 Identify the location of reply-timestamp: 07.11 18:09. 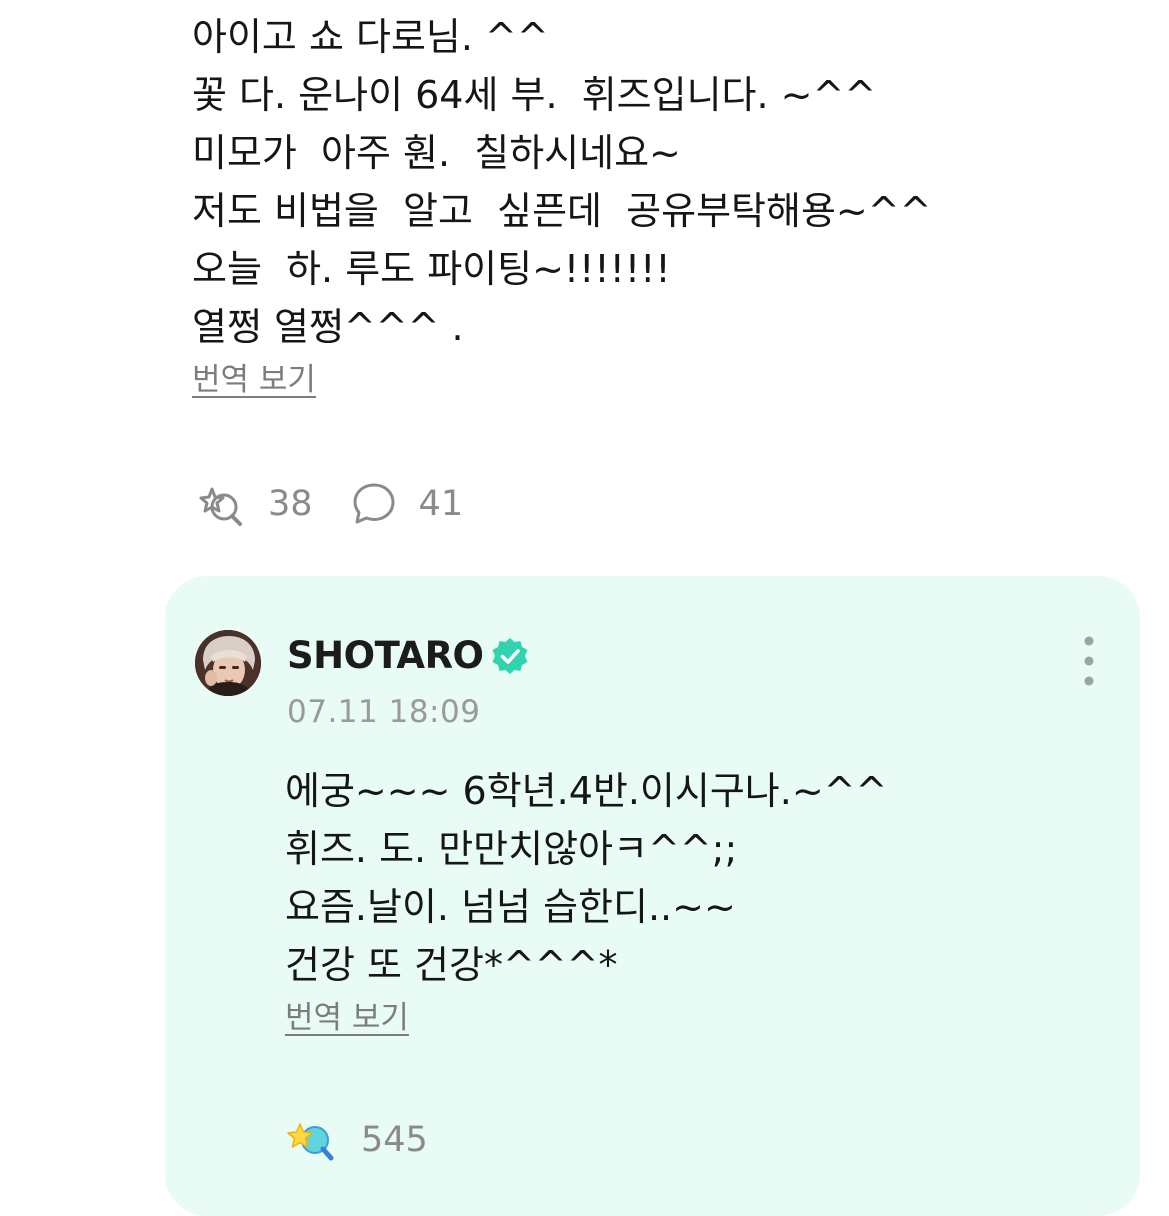
(384, 712).